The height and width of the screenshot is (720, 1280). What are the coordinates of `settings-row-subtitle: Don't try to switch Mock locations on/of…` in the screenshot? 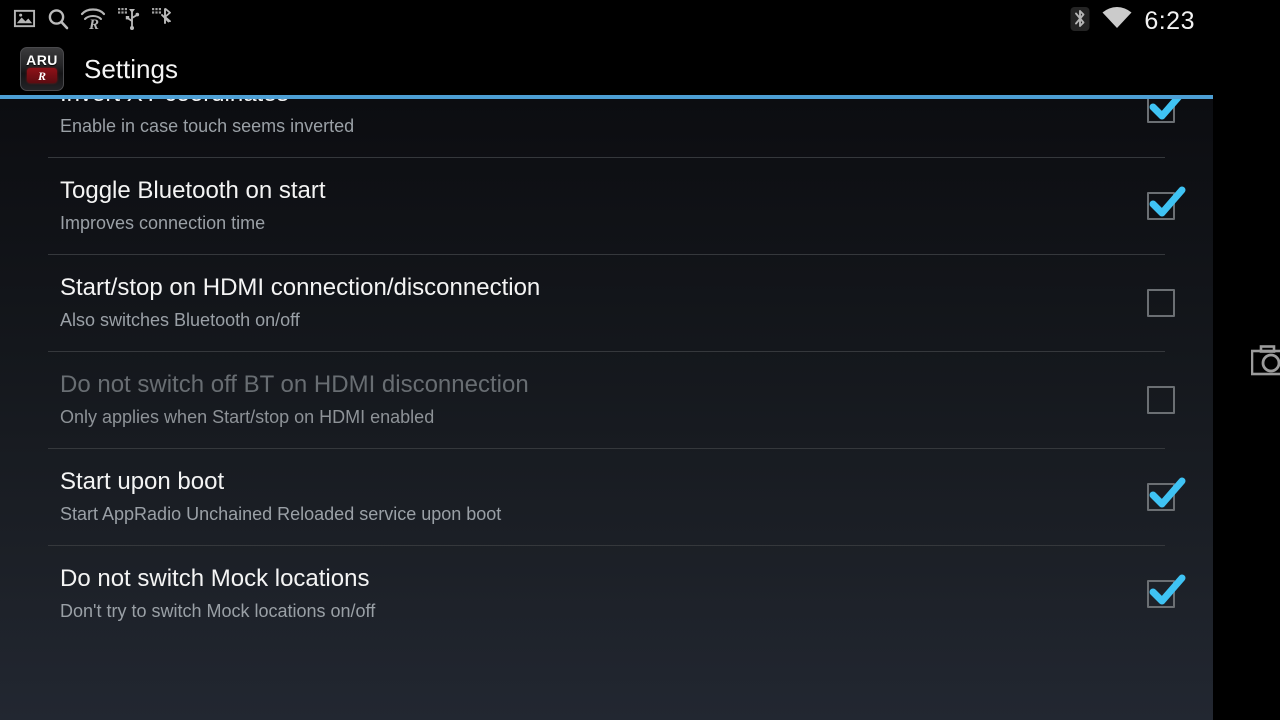 It's located at (218, 611).